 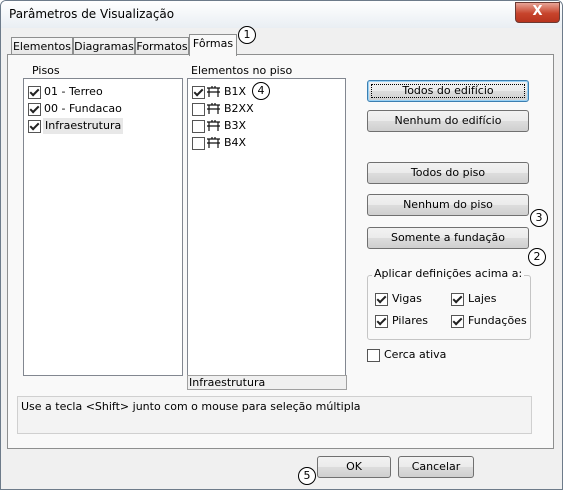 What do you see at coordinates (73, 91) in the screenshot?
I see `list-item-label: 01 - Terreo` at bounding box center [73, 91].